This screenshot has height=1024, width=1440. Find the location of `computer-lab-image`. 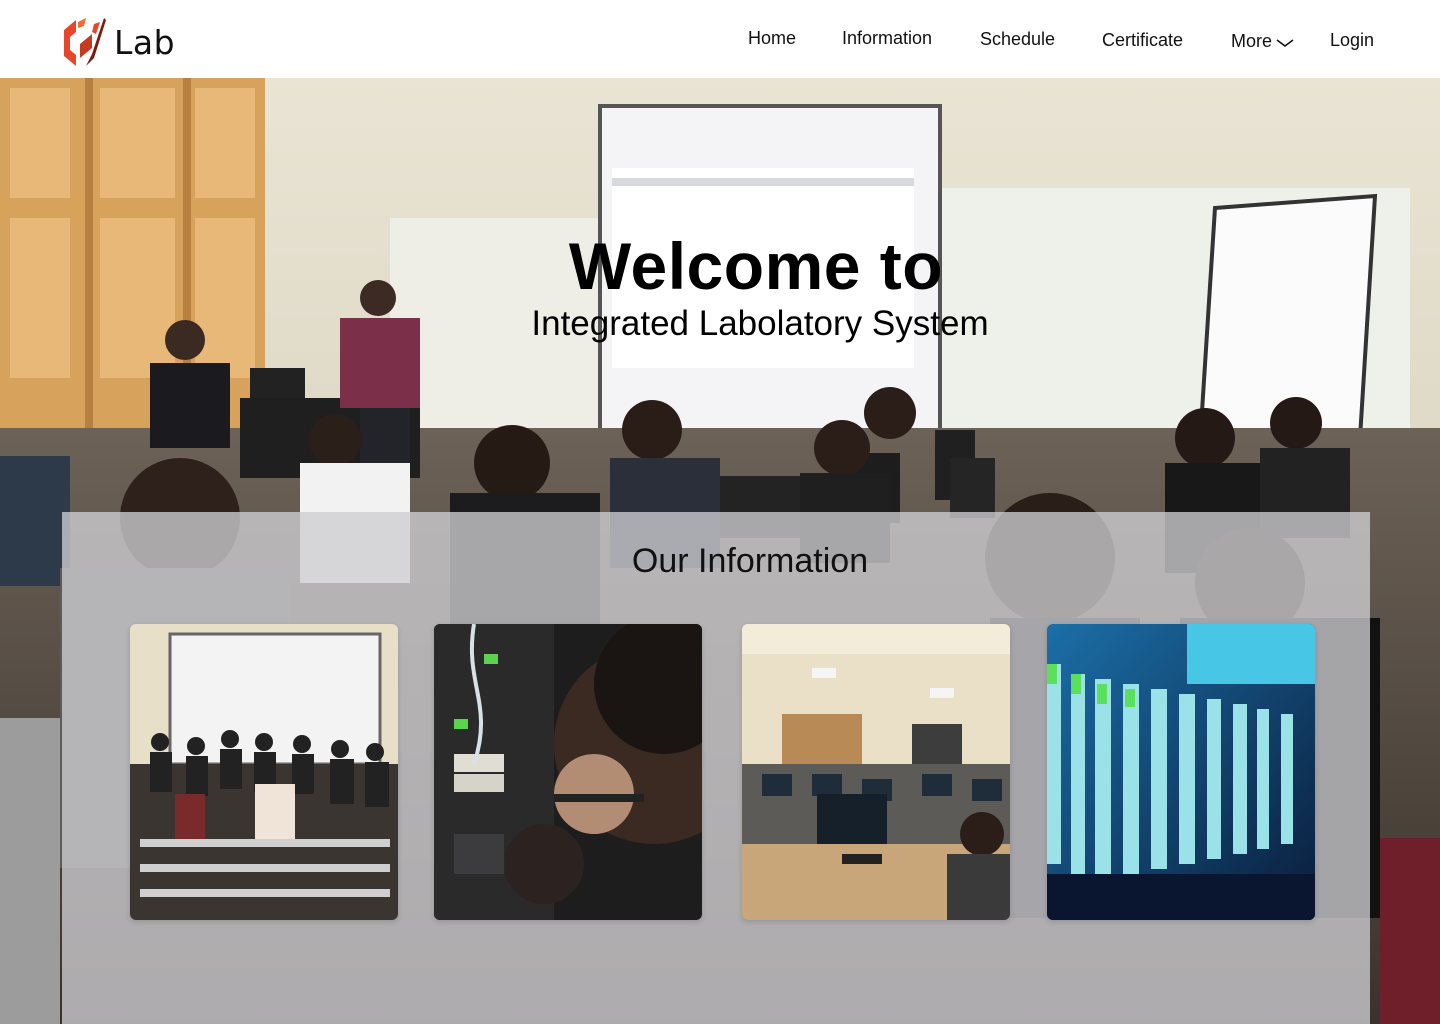

computer-lab-image is located at coordinates (876, 772).